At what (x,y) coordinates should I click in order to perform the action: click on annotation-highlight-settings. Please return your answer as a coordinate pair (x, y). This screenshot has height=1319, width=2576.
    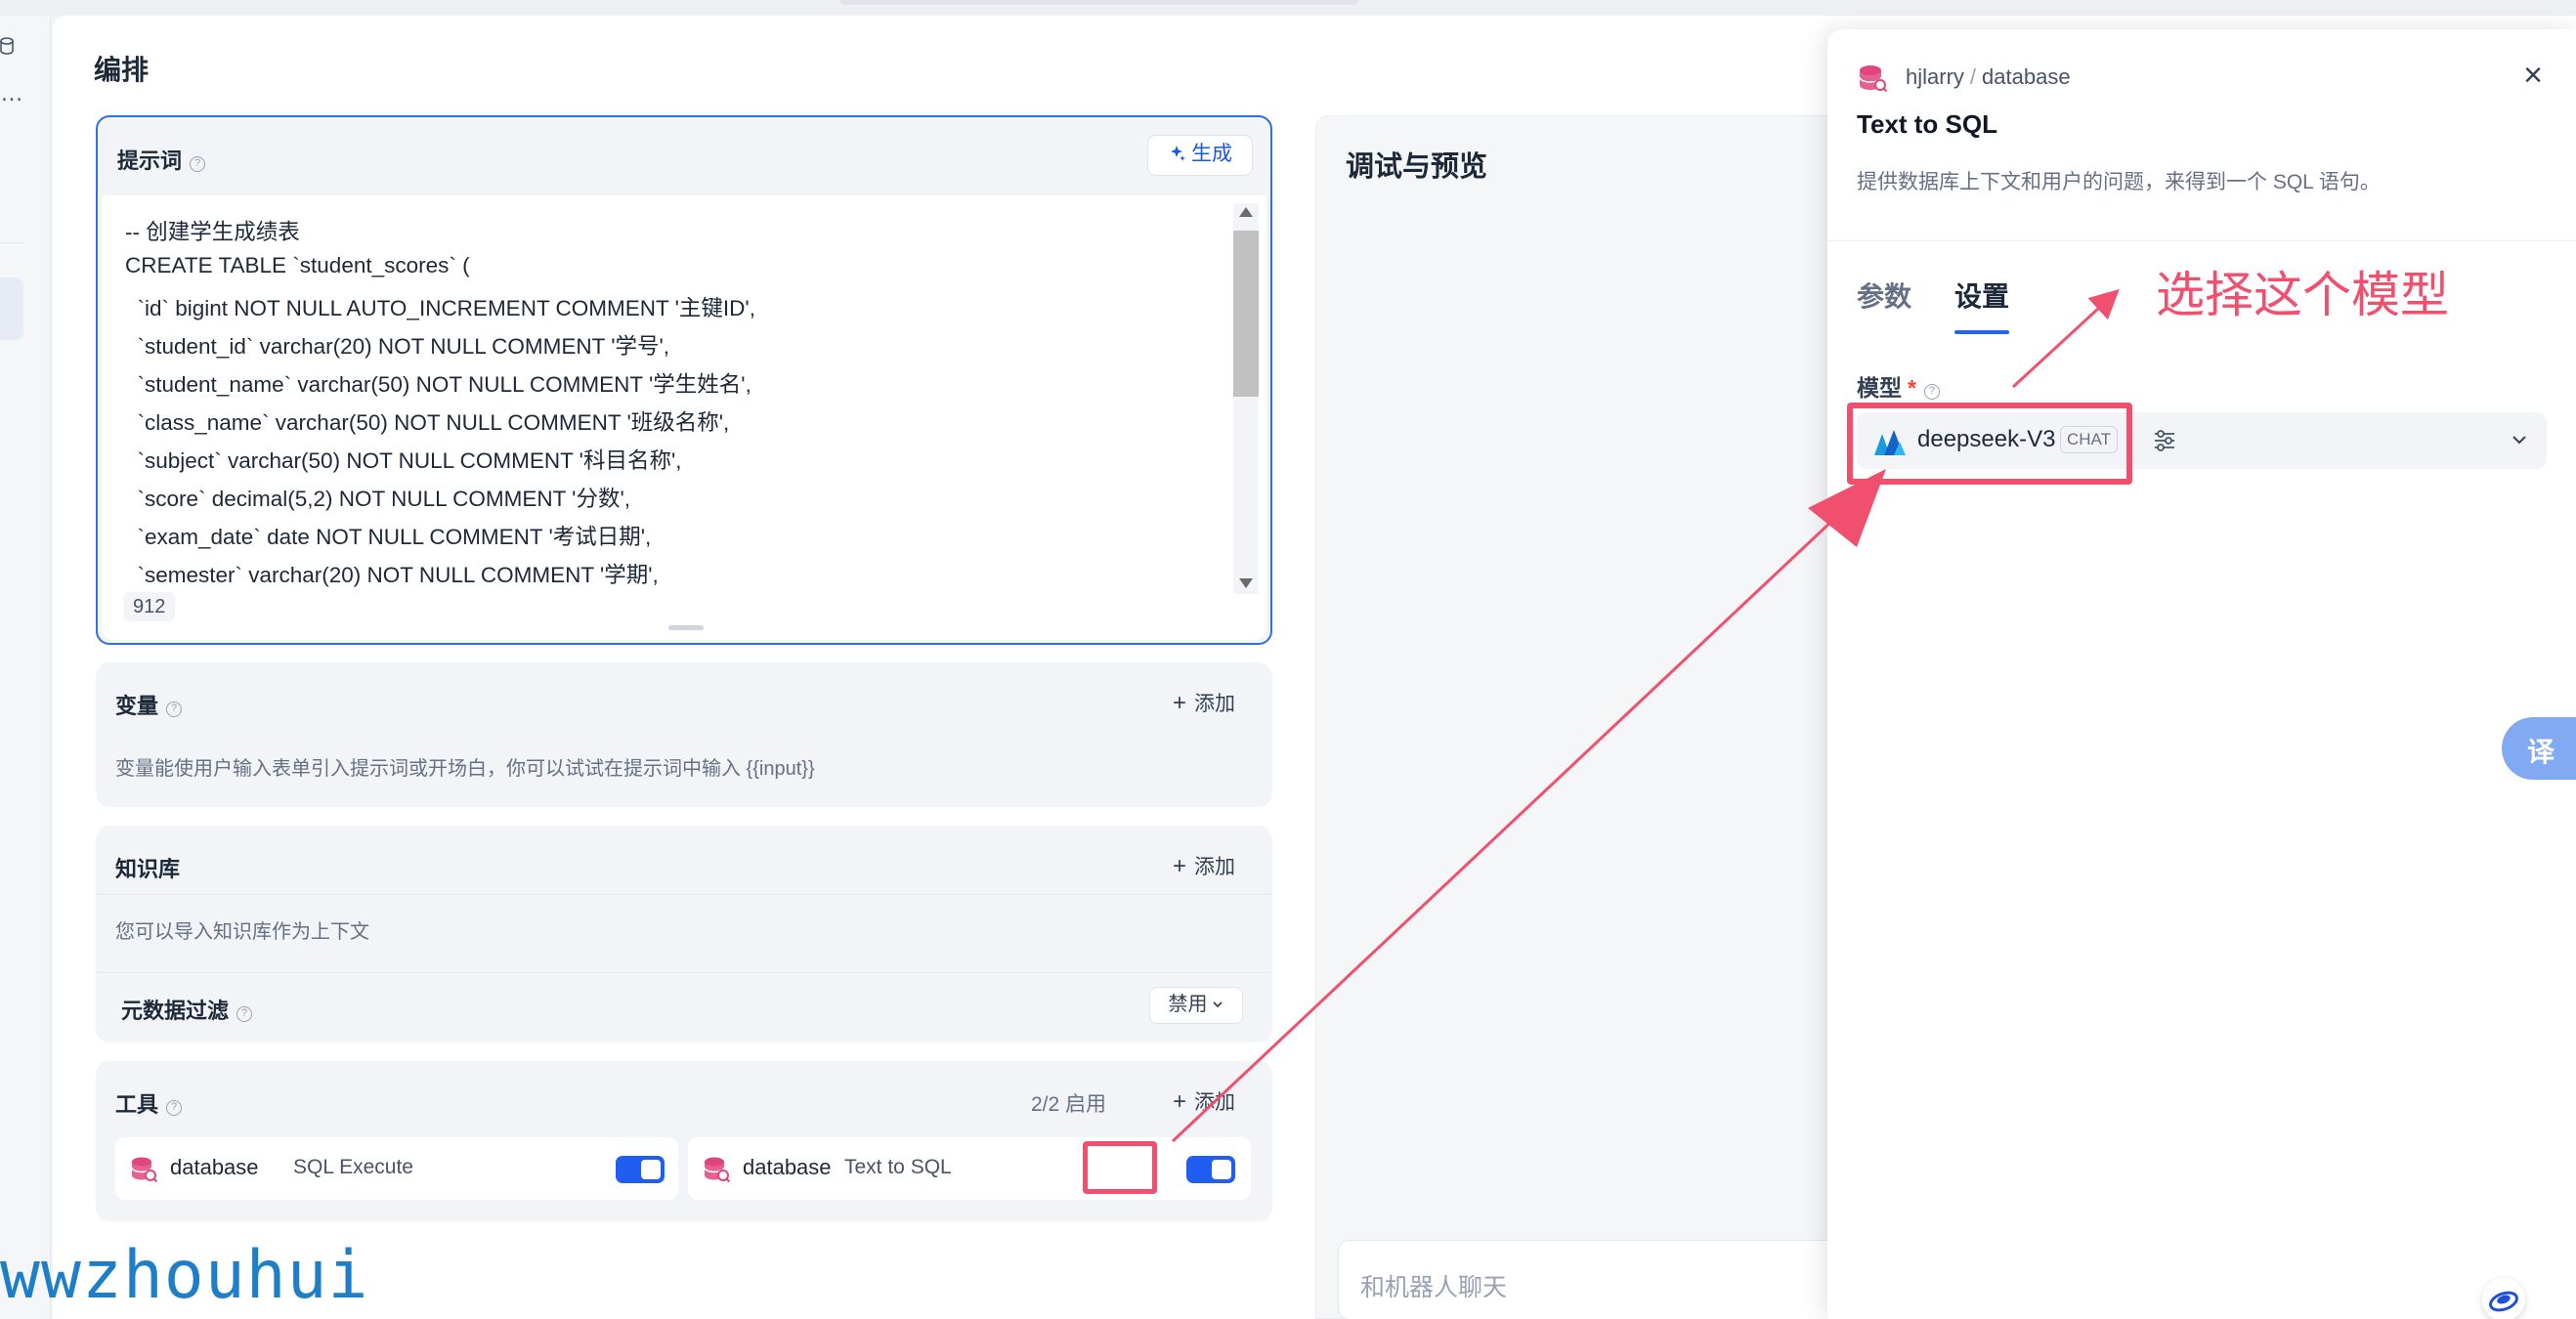
    Looking at the image, I should click on (1120, 1167).